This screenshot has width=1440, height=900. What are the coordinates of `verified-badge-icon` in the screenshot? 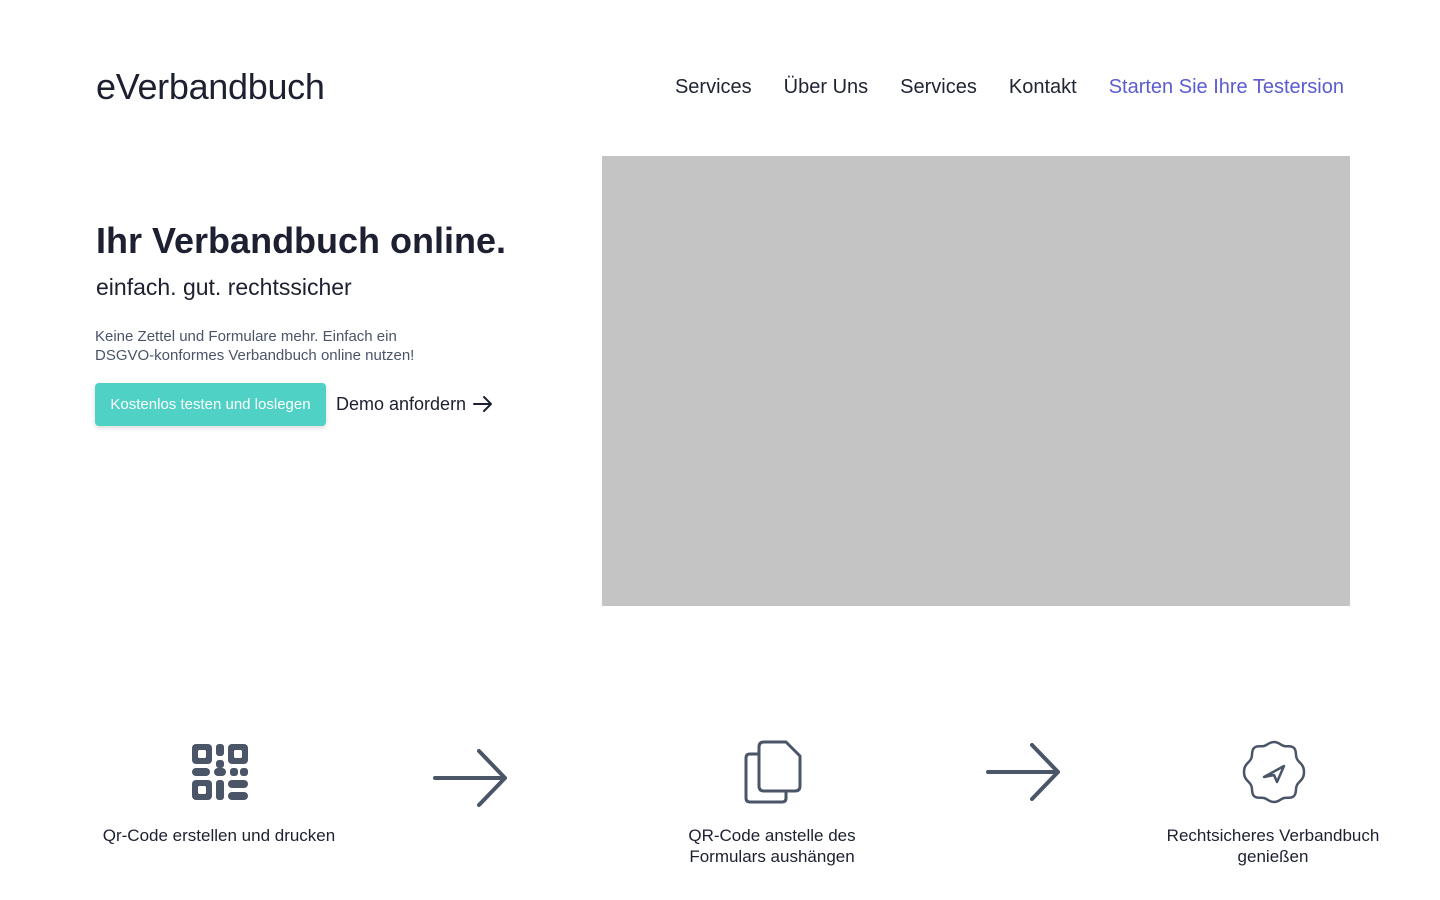 It's located at (1274, 772).